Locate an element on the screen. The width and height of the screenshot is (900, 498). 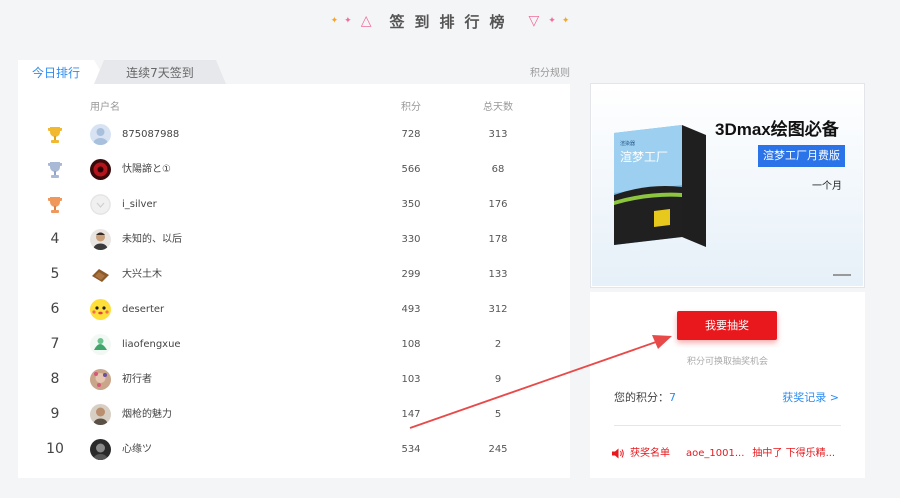
box-small-text: 渲染器 is located at coordinates (627, 143).